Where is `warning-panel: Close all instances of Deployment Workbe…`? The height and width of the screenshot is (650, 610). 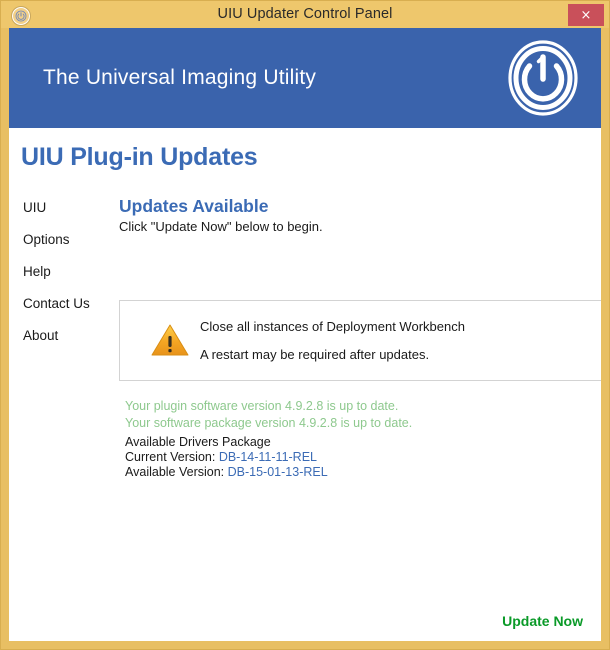
warning-panel: Close all instances of Deployment Workbe… is located at coordinates (360, 340).